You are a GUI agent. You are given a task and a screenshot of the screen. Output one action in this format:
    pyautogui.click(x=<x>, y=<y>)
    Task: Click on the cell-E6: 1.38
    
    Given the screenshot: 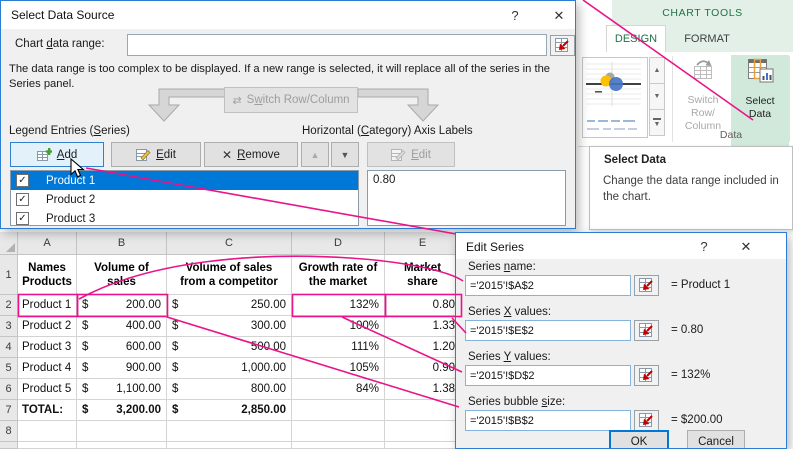 What is the action you would take?
    pyautogui.click(x=423, y=389)
    